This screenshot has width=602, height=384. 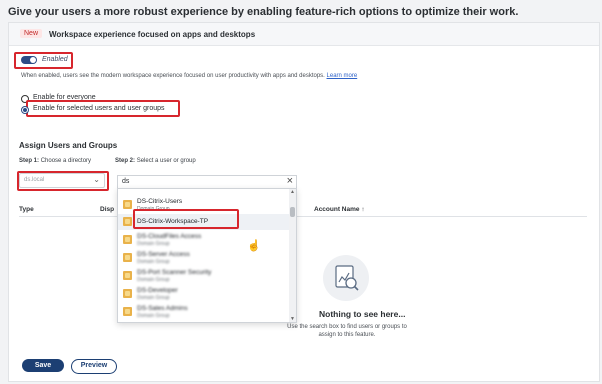 What do you see at coordinates (162, 308) in the screenshot?
I see `group-name: DS-Sales Admins` at bounding box center [162, 308].